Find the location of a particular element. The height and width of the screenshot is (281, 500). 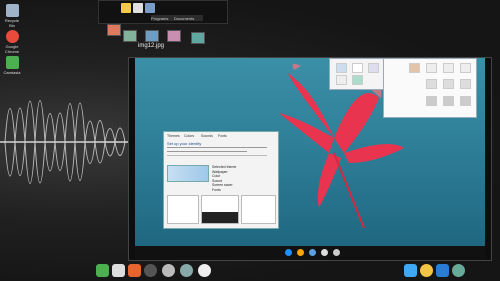

people-icon is located at coordinates (150, 8).